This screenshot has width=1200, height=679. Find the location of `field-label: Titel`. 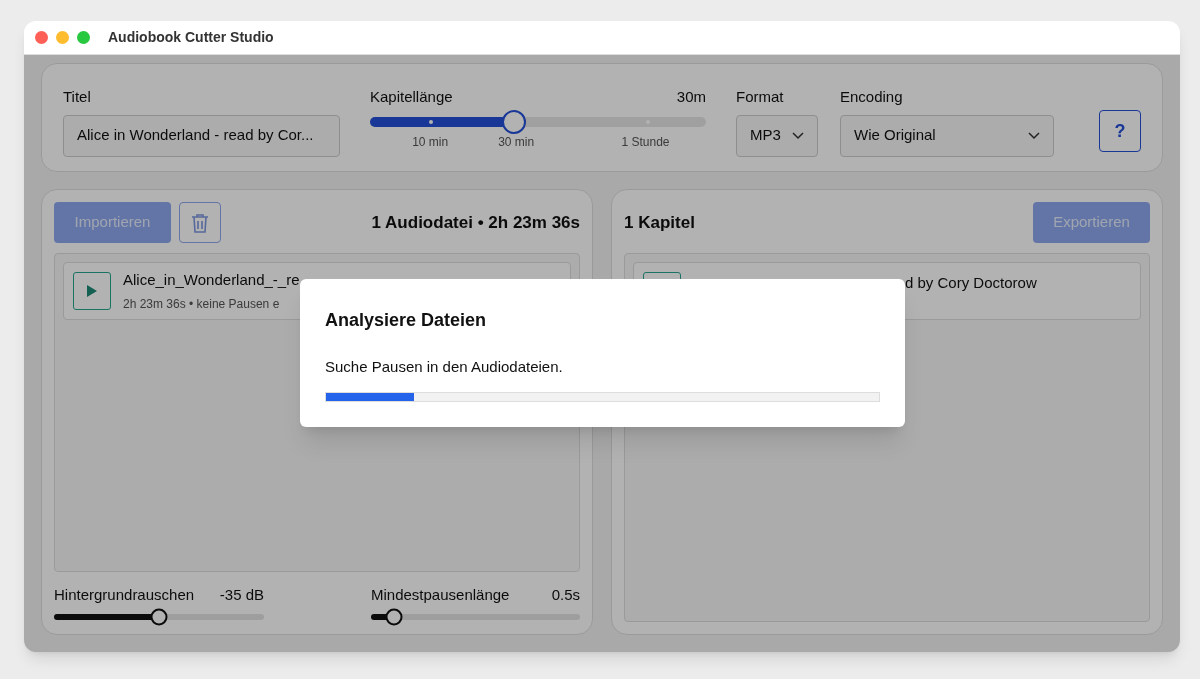

field-label: Titel is located at coordinates (77, 97).